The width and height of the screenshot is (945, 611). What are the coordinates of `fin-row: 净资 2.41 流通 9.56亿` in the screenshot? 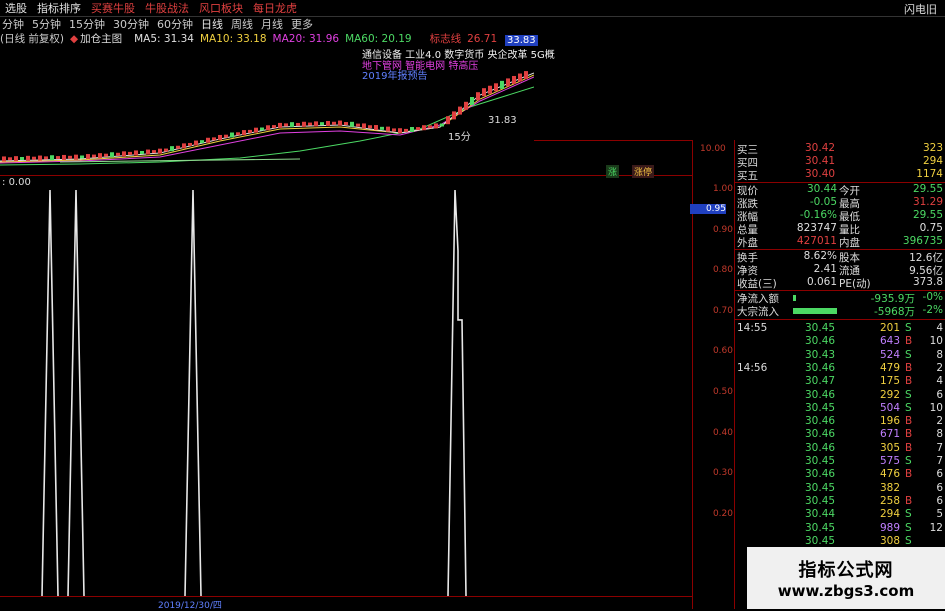 It's located at (840, 270).